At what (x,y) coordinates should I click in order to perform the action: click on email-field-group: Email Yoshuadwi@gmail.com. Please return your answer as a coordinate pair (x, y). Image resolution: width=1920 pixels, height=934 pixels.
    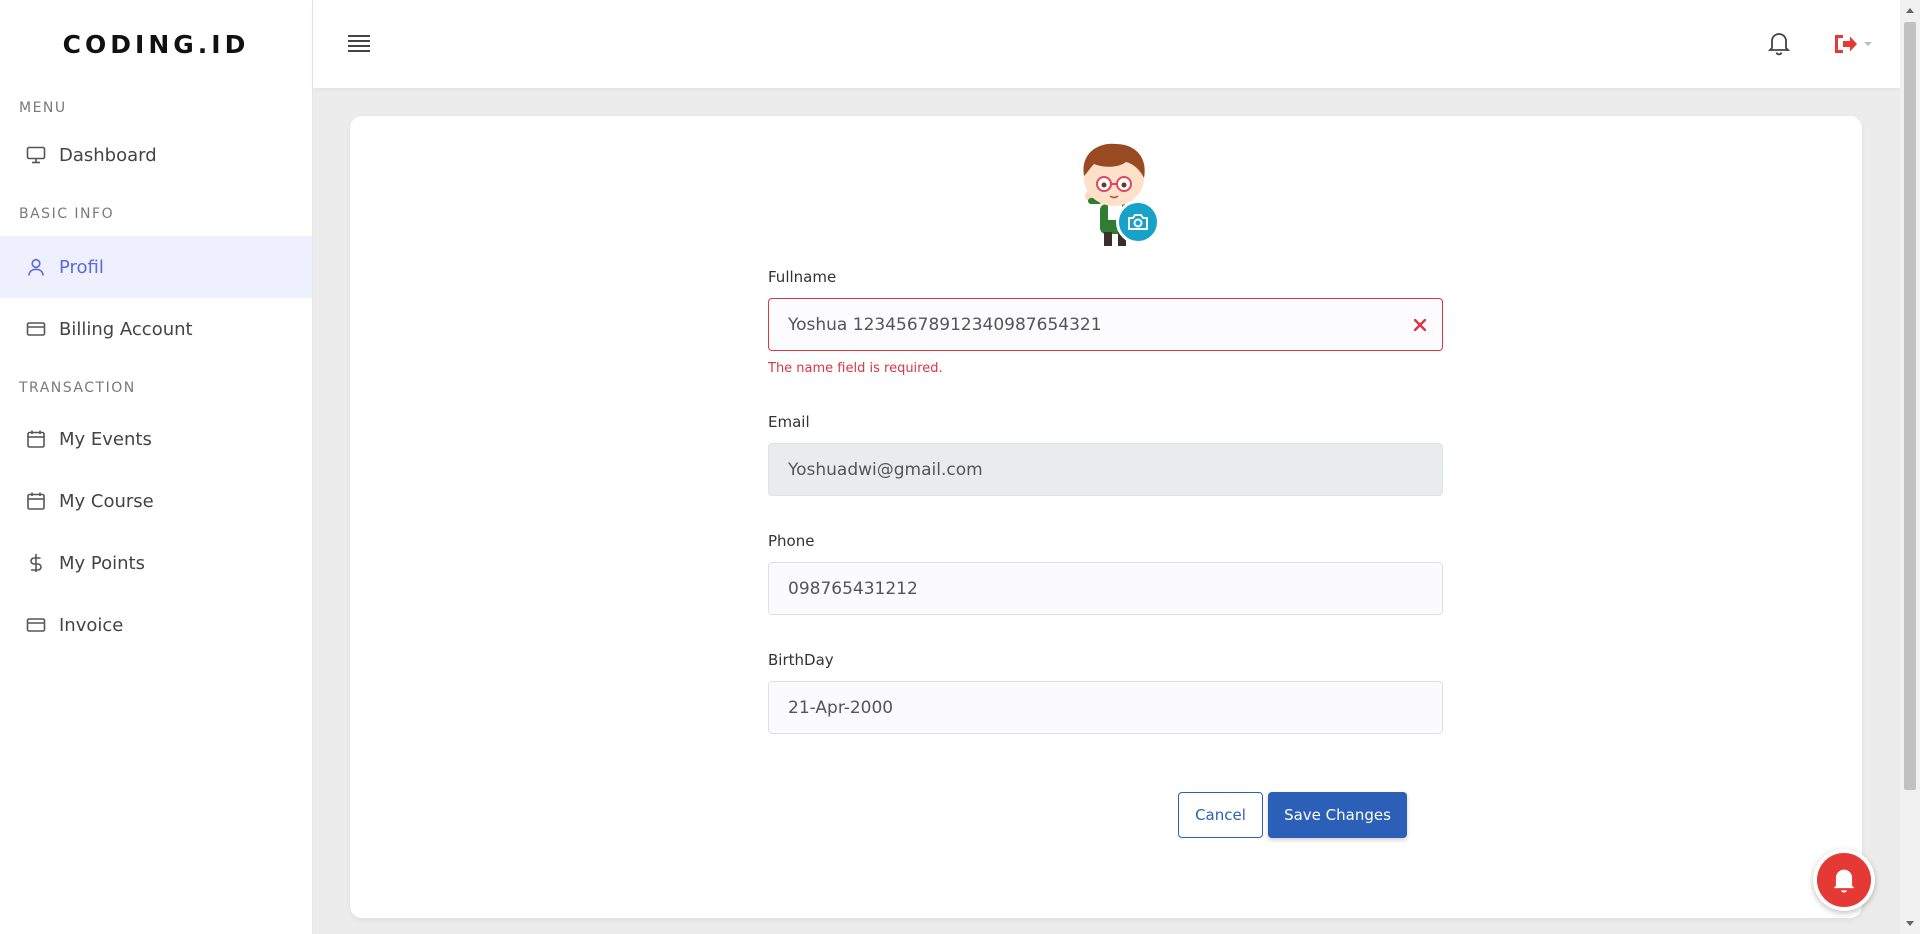
    Looking at the image, I should click on (1105, 454).